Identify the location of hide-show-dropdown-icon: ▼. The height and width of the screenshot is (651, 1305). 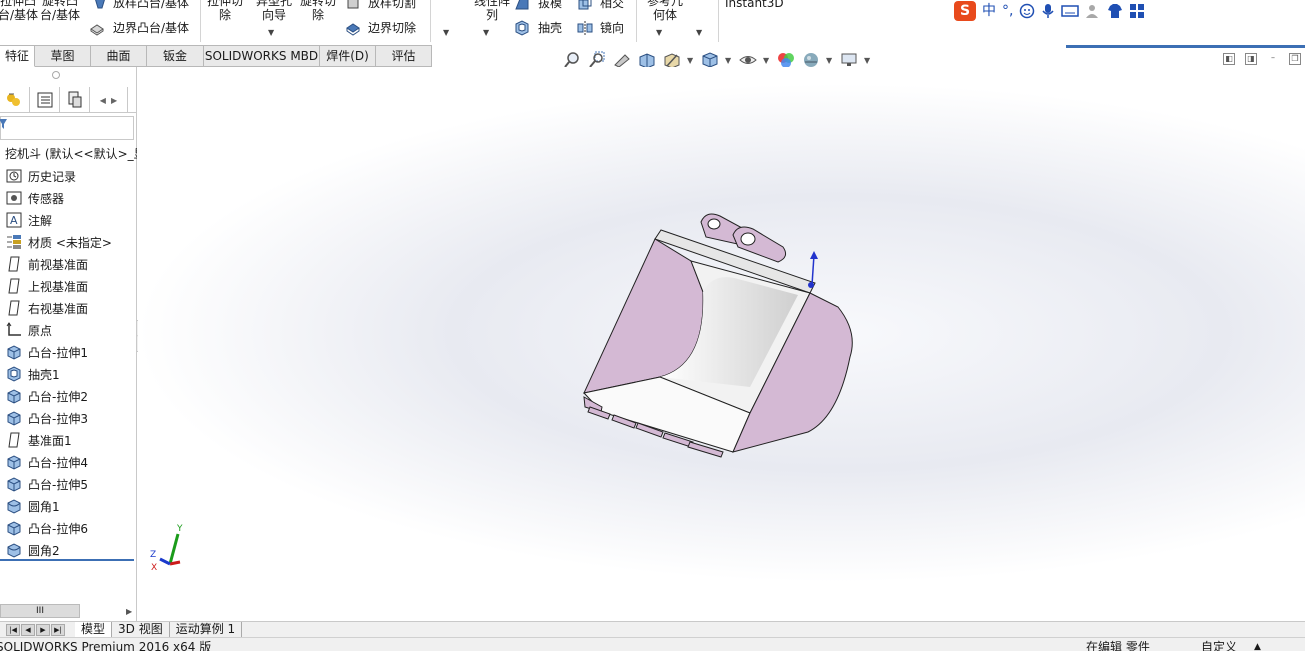
(767, 60).